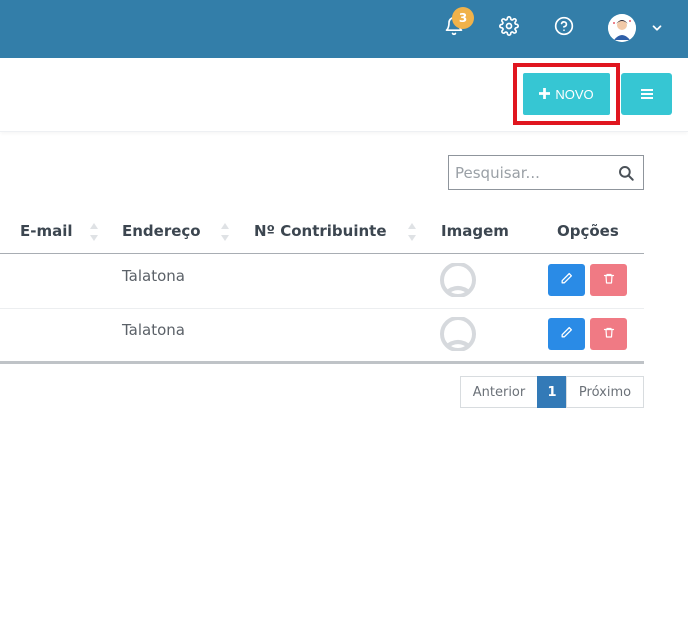  I want to click on pagination-page-1: 1, so click(552, 392).